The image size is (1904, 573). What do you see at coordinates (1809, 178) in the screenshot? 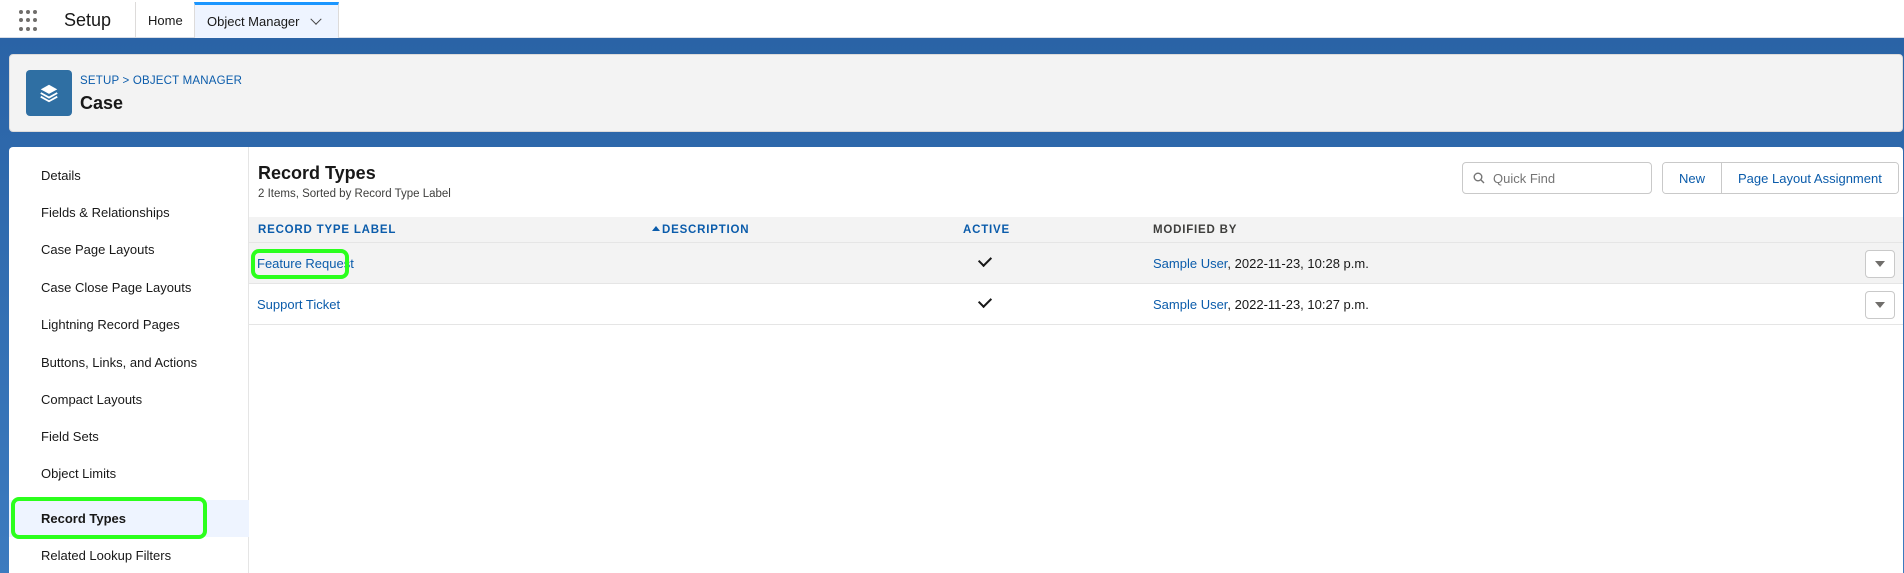
I see `page-layout-assignment-button: Page Layout Assignment` at bounding box center [1809, 178].